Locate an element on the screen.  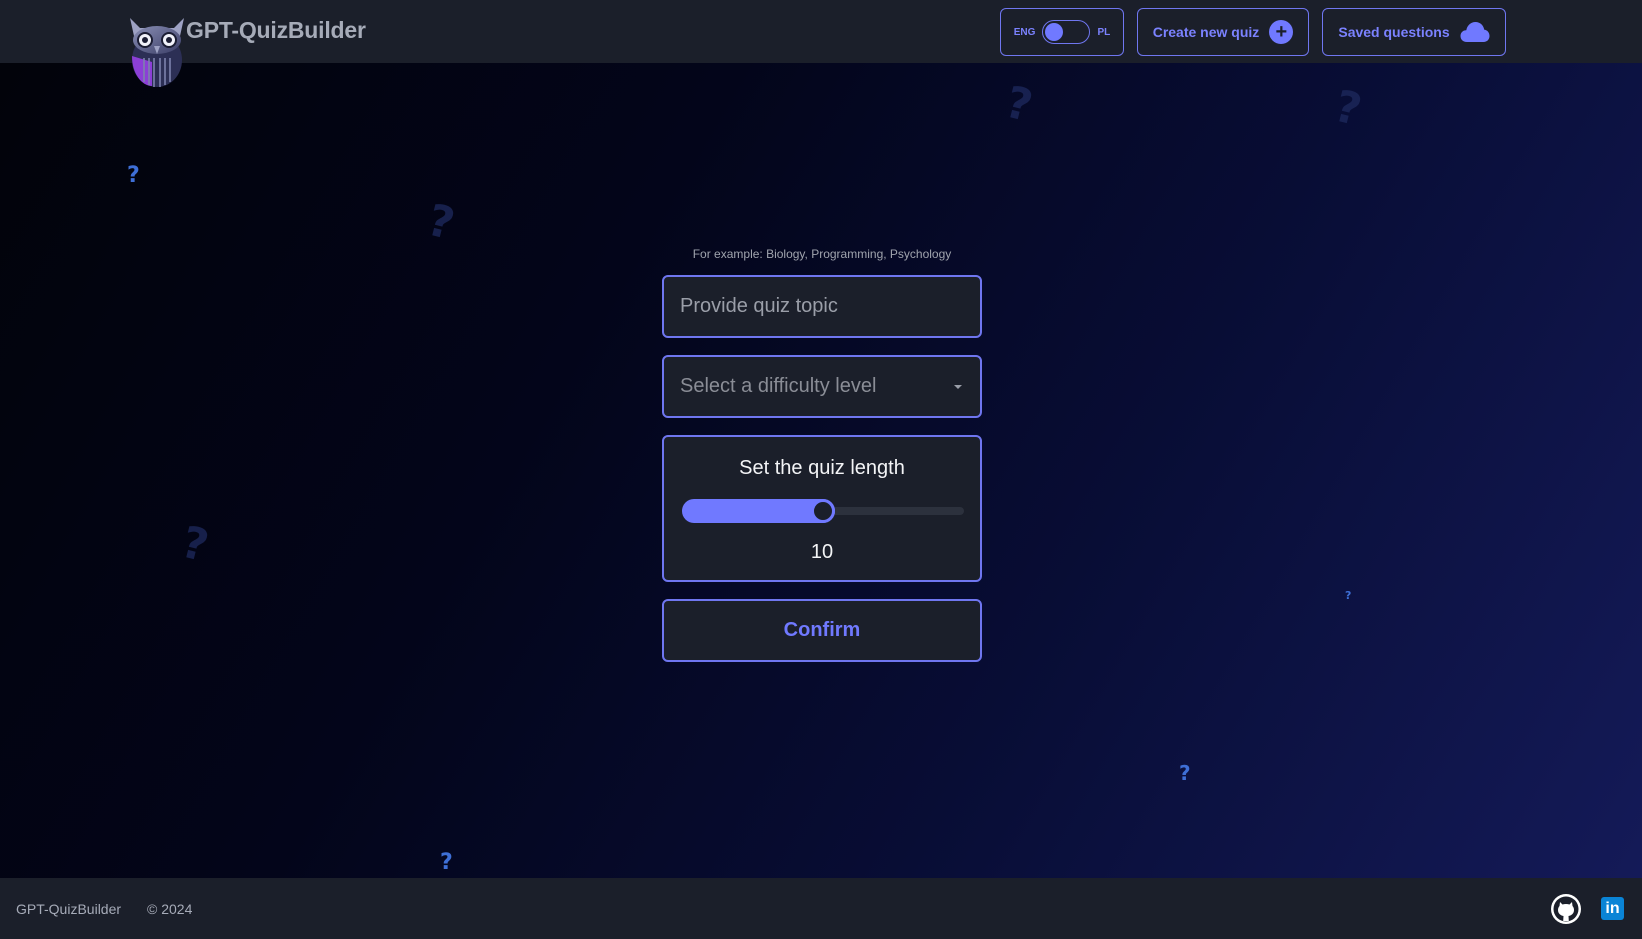
footer-copyright: © 2024 is located at coordinates (170, 909).